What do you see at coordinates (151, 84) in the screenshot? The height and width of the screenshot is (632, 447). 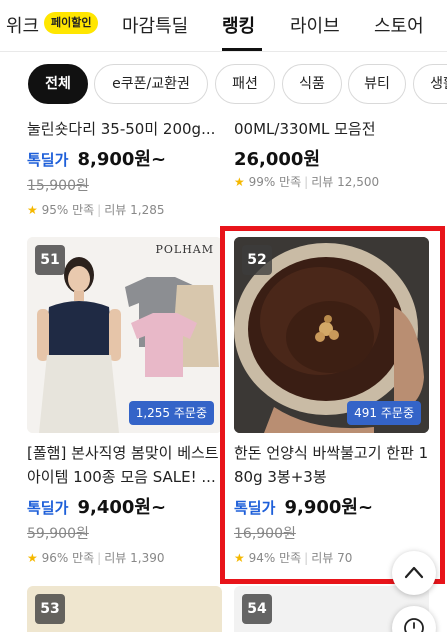 I see `chip-ecoupon: e쿠폰/교환권` at bounding box center [151, 84].